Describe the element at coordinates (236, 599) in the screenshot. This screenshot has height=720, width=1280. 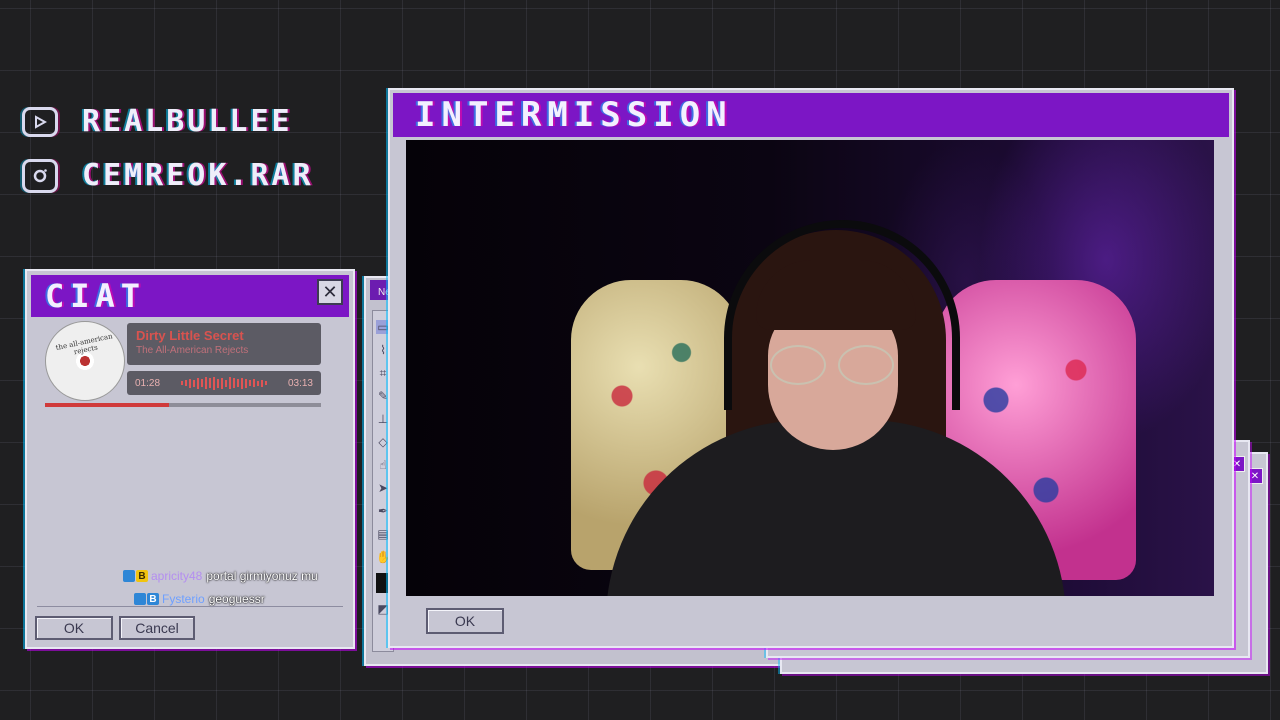
I see `chat-text: geoguessr` at that location.